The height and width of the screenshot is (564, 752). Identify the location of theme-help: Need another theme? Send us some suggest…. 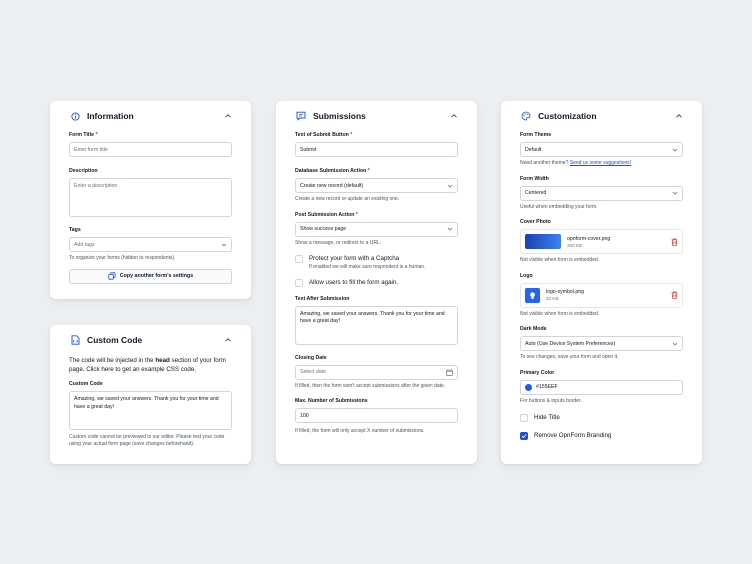
(576, 163).